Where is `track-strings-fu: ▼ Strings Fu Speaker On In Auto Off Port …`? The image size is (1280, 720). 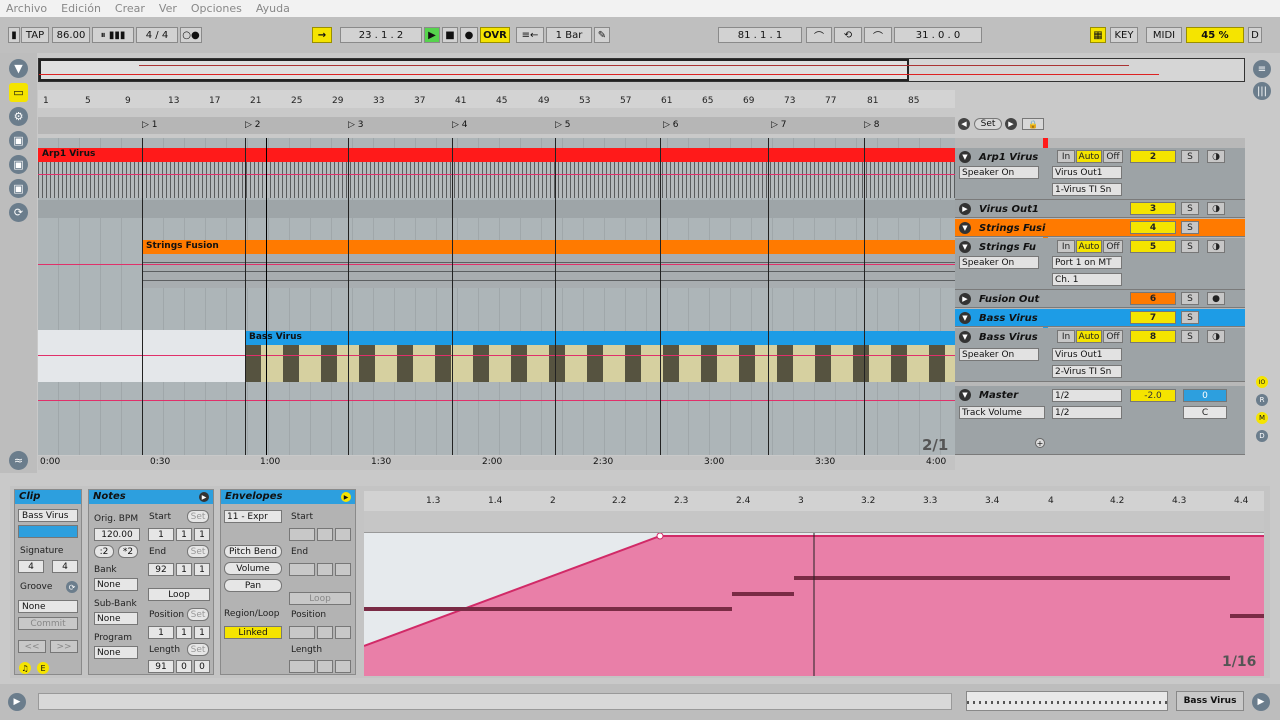 track-strings-fu: ▼ Strings Fu Speaker On In Auto Off Port … is located at coordinates (1100, 264).